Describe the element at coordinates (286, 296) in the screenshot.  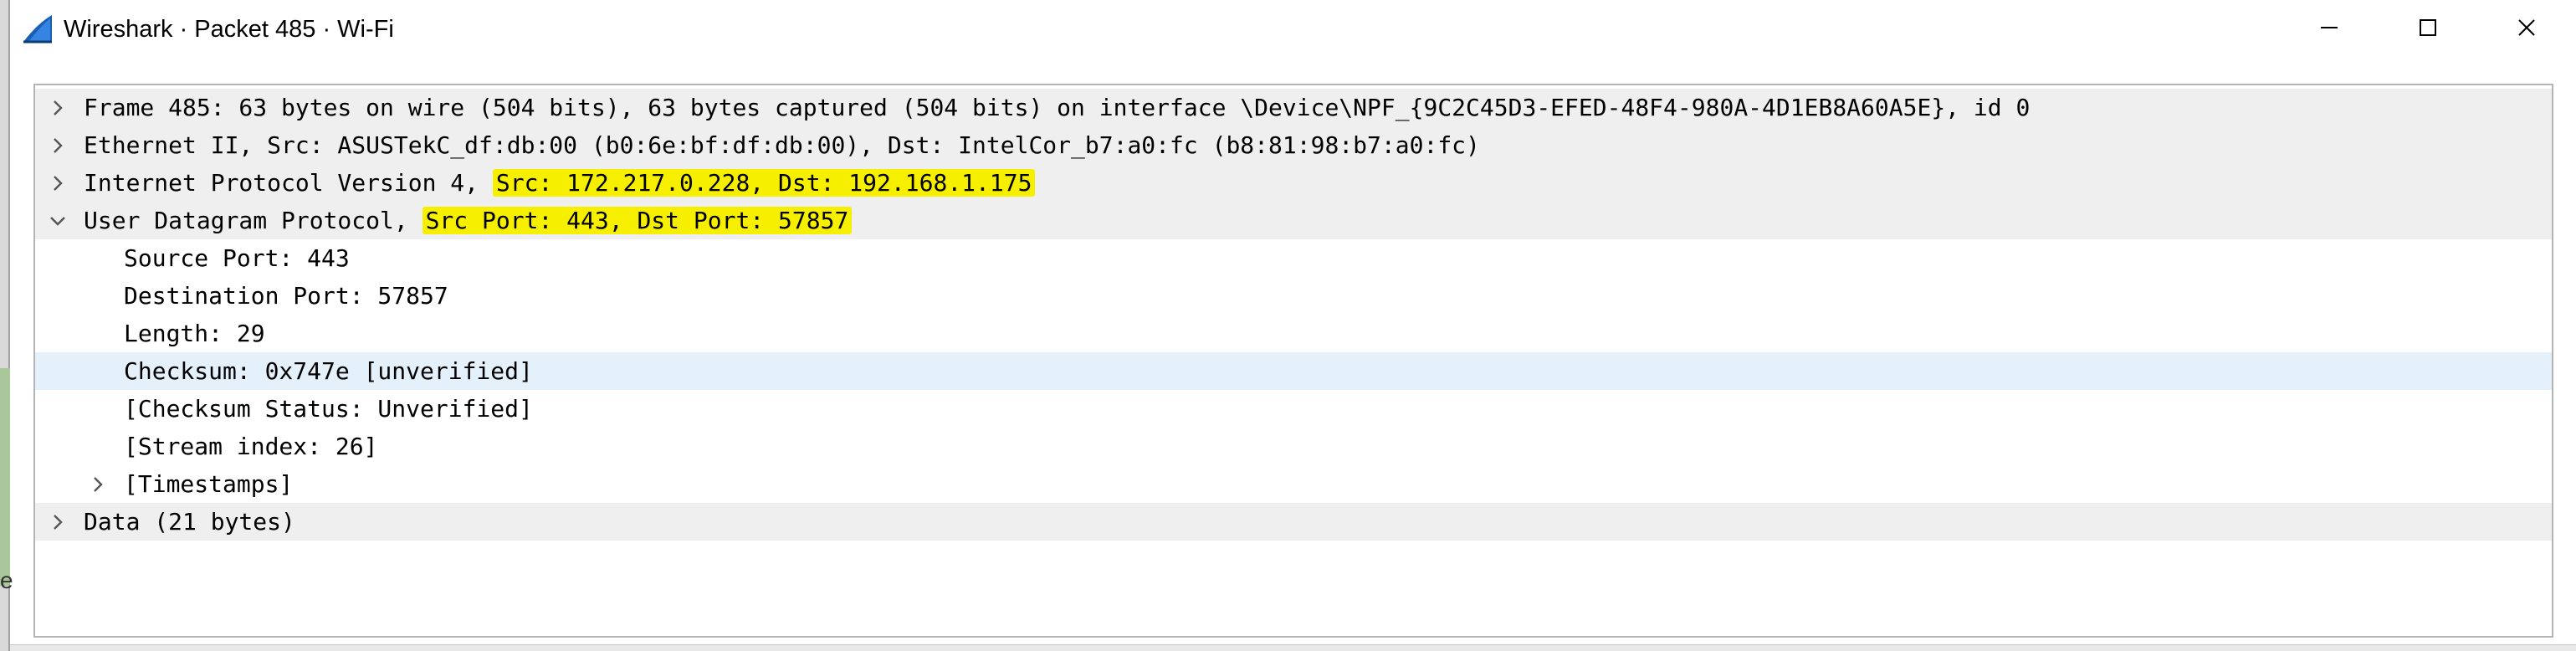
I see `tree-row-label: Destination Port: 57857` at that location.